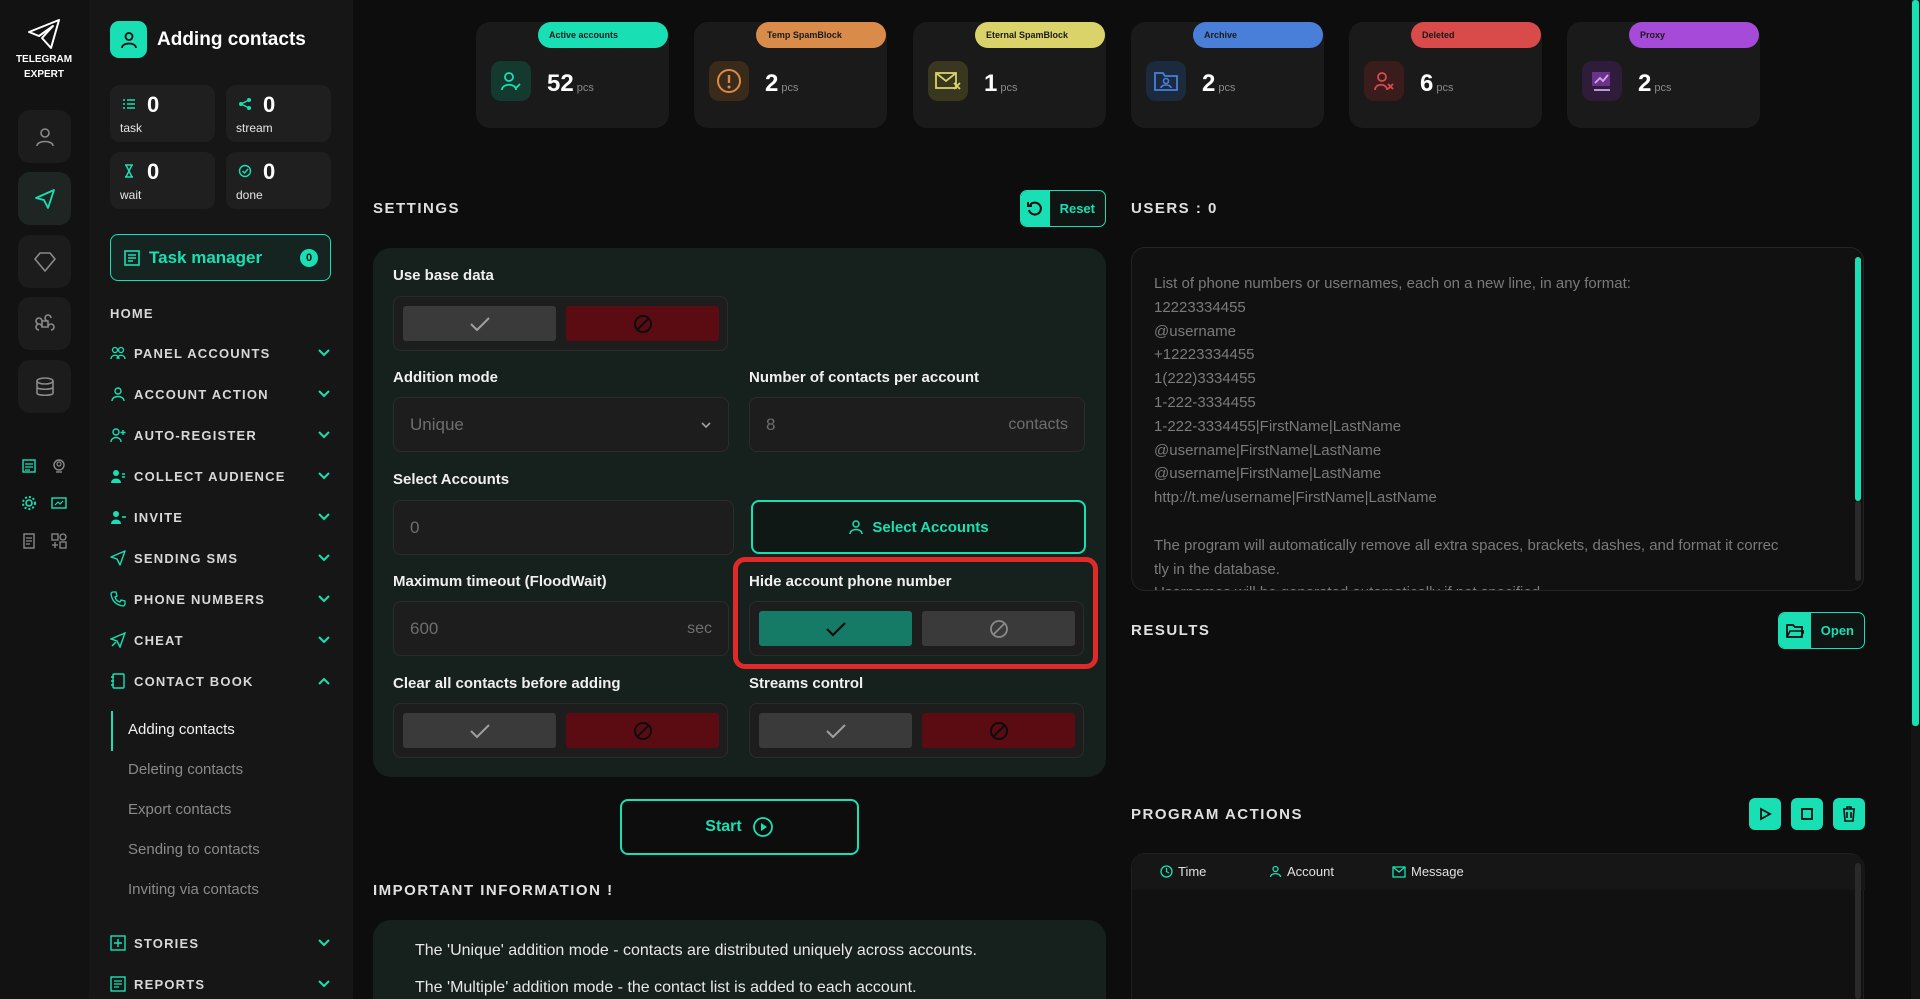 The height and width of the screenshot is (999, 1920). I want to click on log-col-account: Account, so click(1301, 871).